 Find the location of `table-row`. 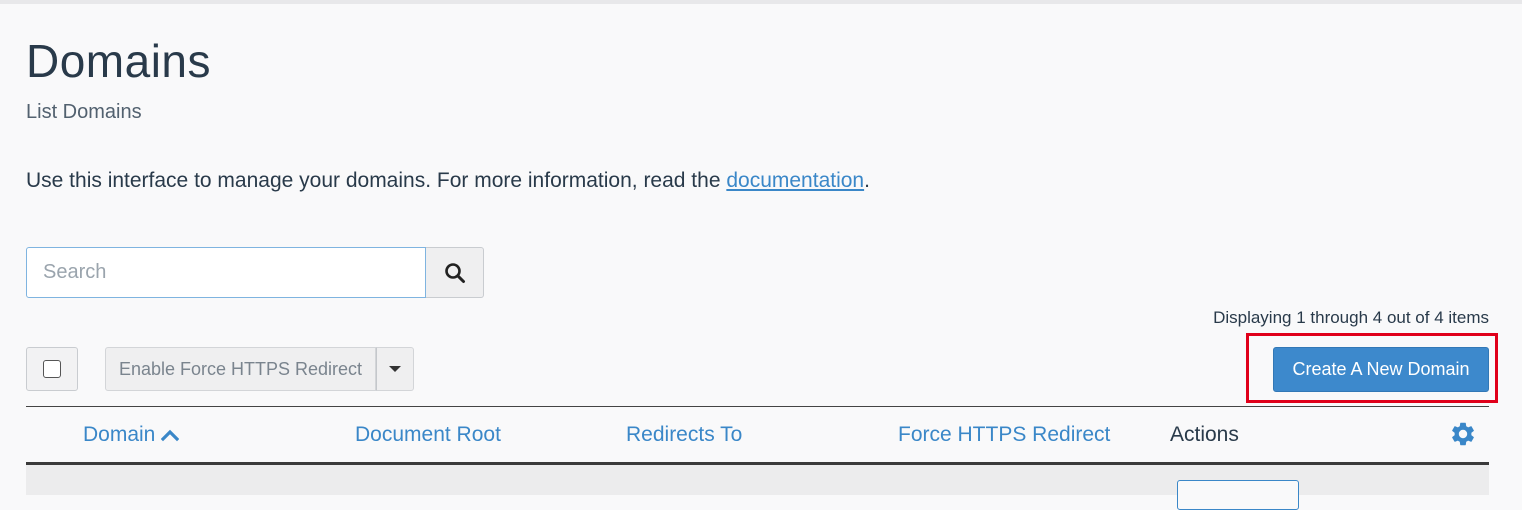

table-row is located at coordinates (757, 487).